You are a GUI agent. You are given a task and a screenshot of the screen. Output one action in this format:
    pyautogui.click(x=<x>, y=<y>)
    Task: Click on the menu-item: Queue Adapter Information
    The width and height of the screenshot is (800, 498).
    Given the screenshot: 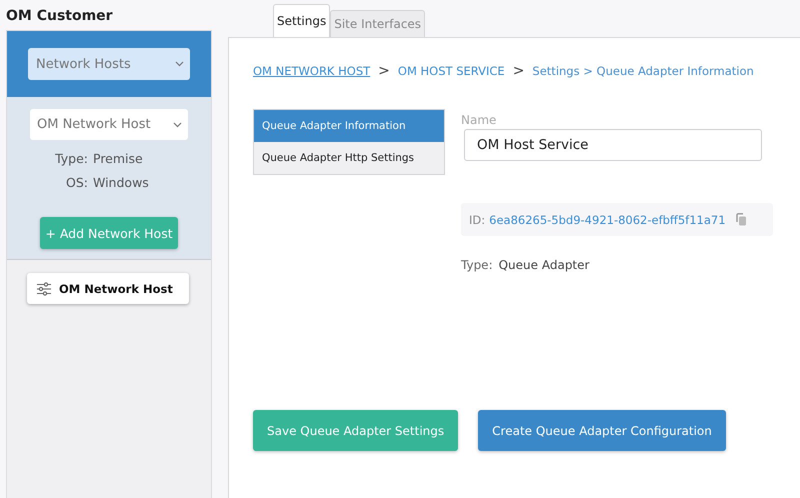 What is the action you would take?
    pyautogui.click(x=349, y=126)
    